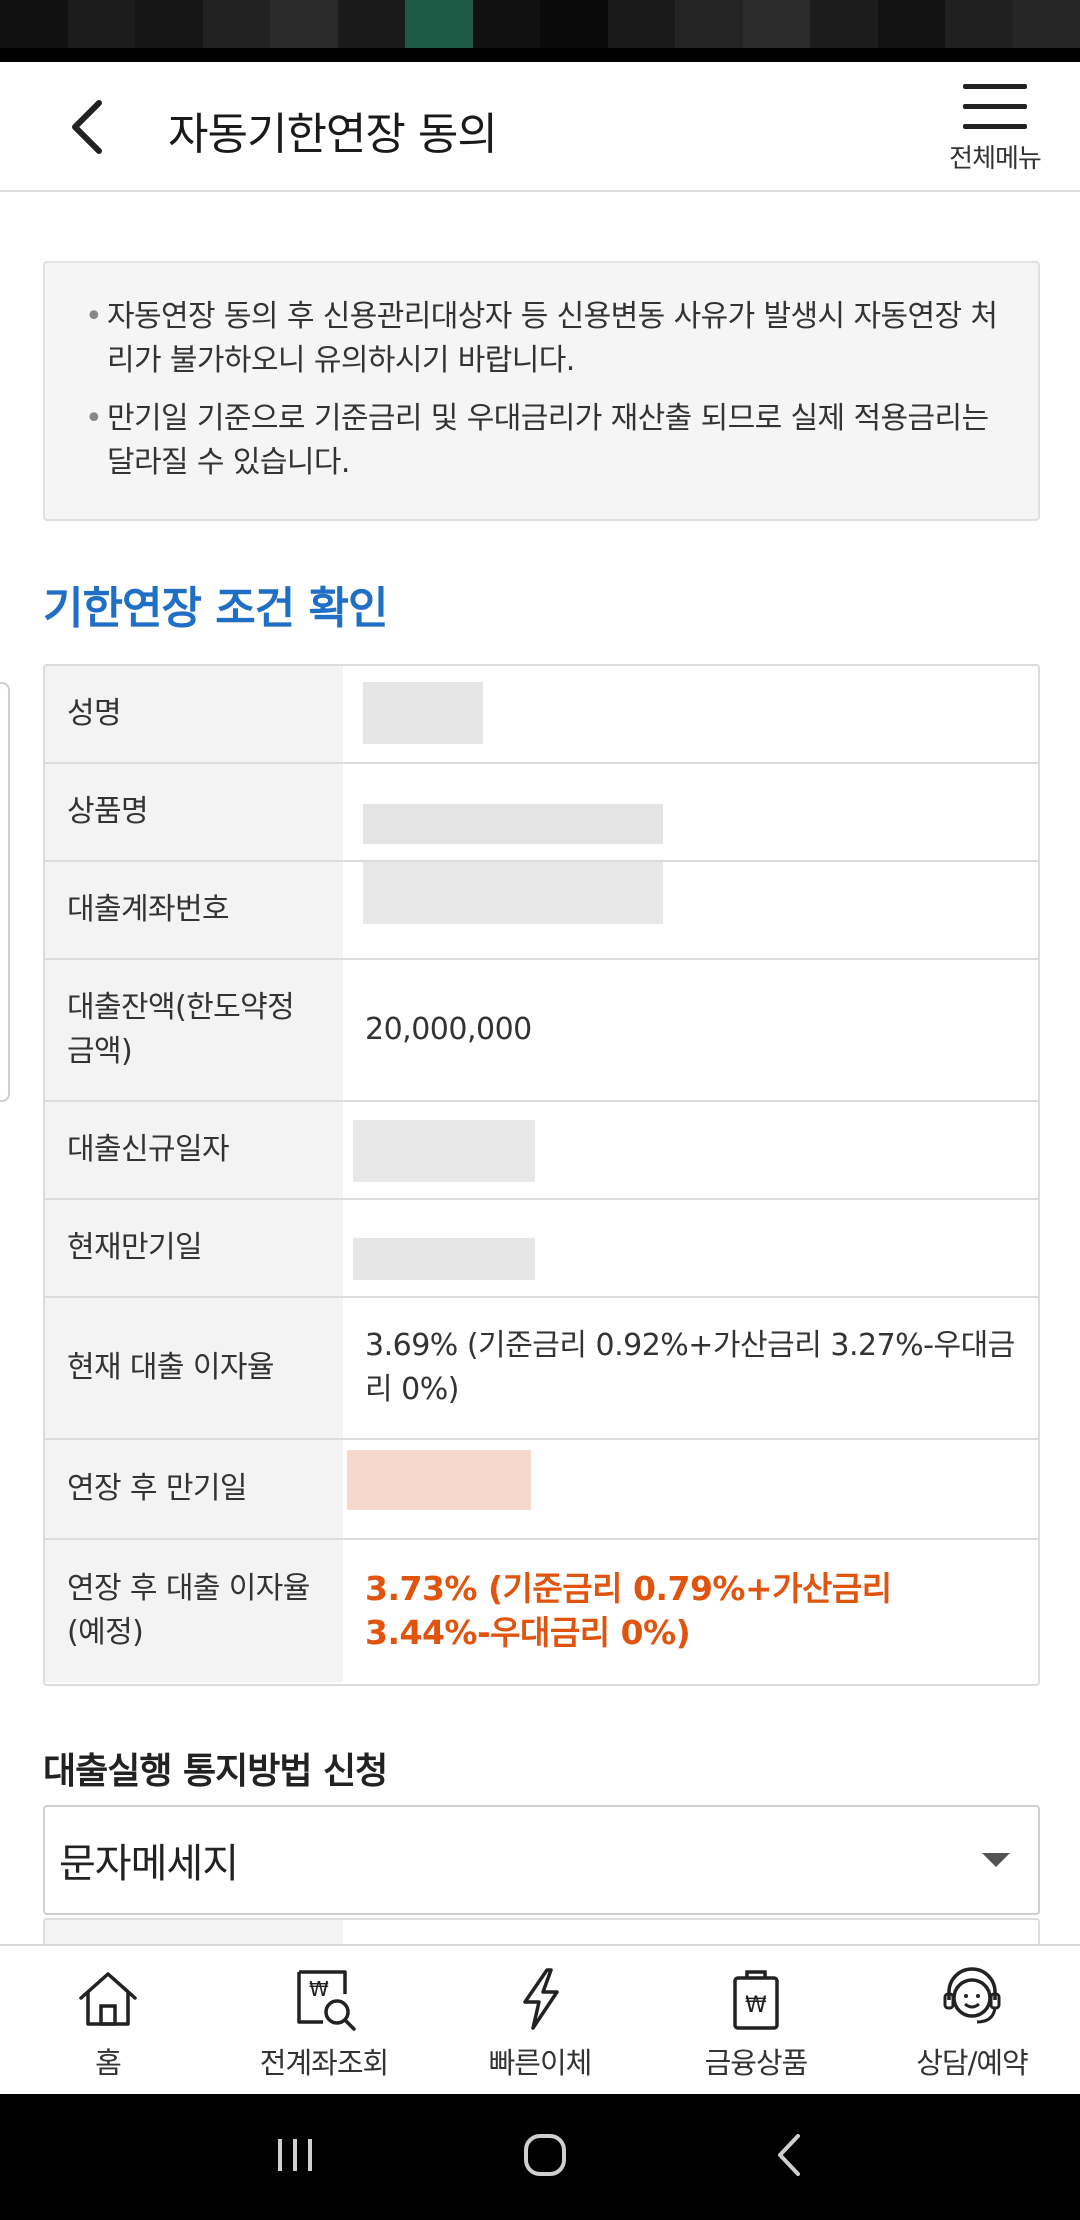 The height and width of the screenshot is (2220, 1080). I want to click on tab-quick-transfer: 빠른이체, so click(540, 2020).